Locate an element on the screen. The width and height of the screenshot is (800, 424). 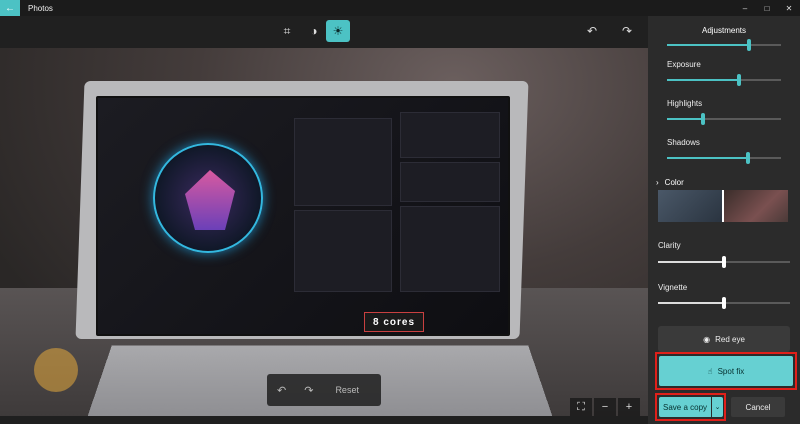
undo-button: ↶ is located at coordinates (592, 31).